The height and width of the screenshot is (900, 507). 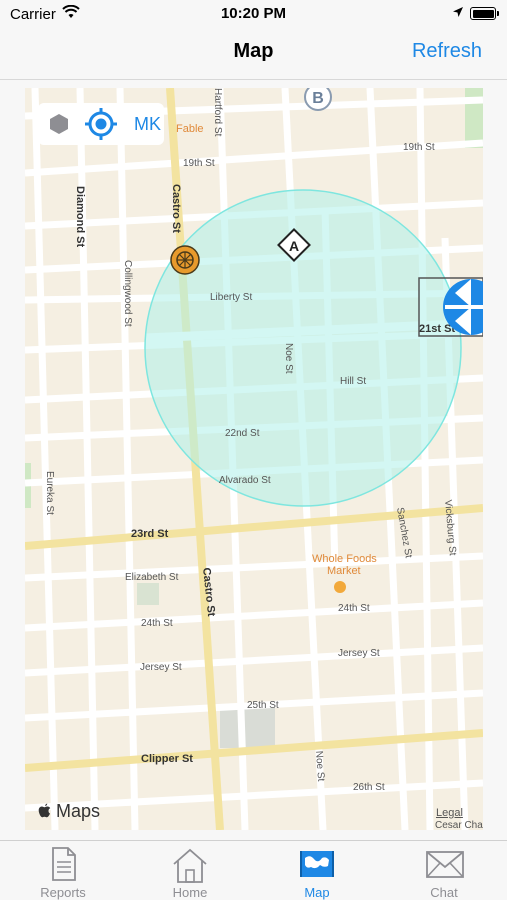 What do you see at coordinates (317, 892) in the screenshot?
I see `tab-label: Map` at bounding box center [317, 892].